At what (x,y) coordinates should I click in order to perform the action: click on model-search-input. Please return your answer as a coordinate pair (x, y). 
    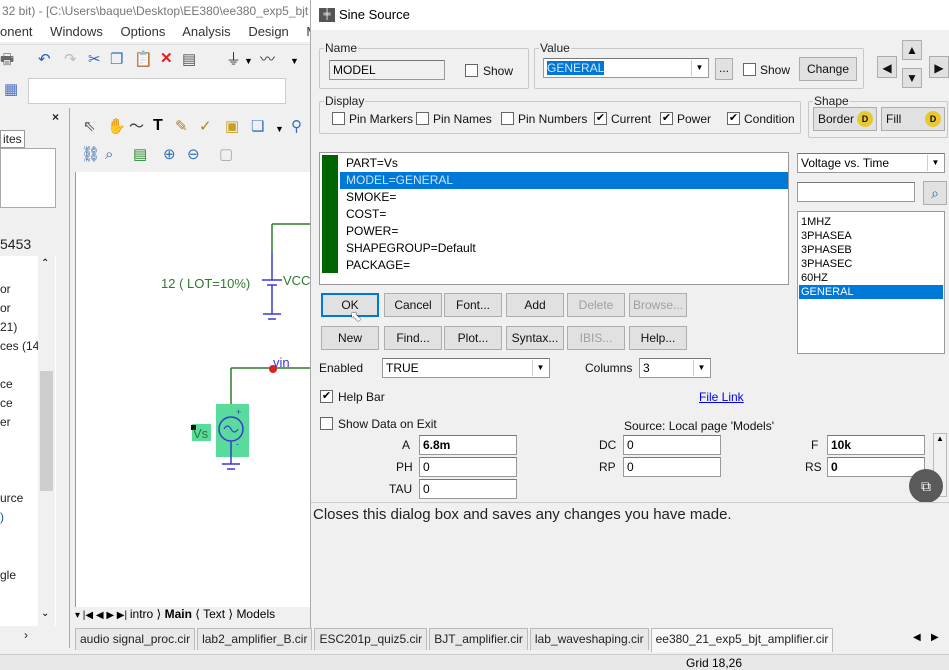
    Looking at the image, I should click on (856, 192).